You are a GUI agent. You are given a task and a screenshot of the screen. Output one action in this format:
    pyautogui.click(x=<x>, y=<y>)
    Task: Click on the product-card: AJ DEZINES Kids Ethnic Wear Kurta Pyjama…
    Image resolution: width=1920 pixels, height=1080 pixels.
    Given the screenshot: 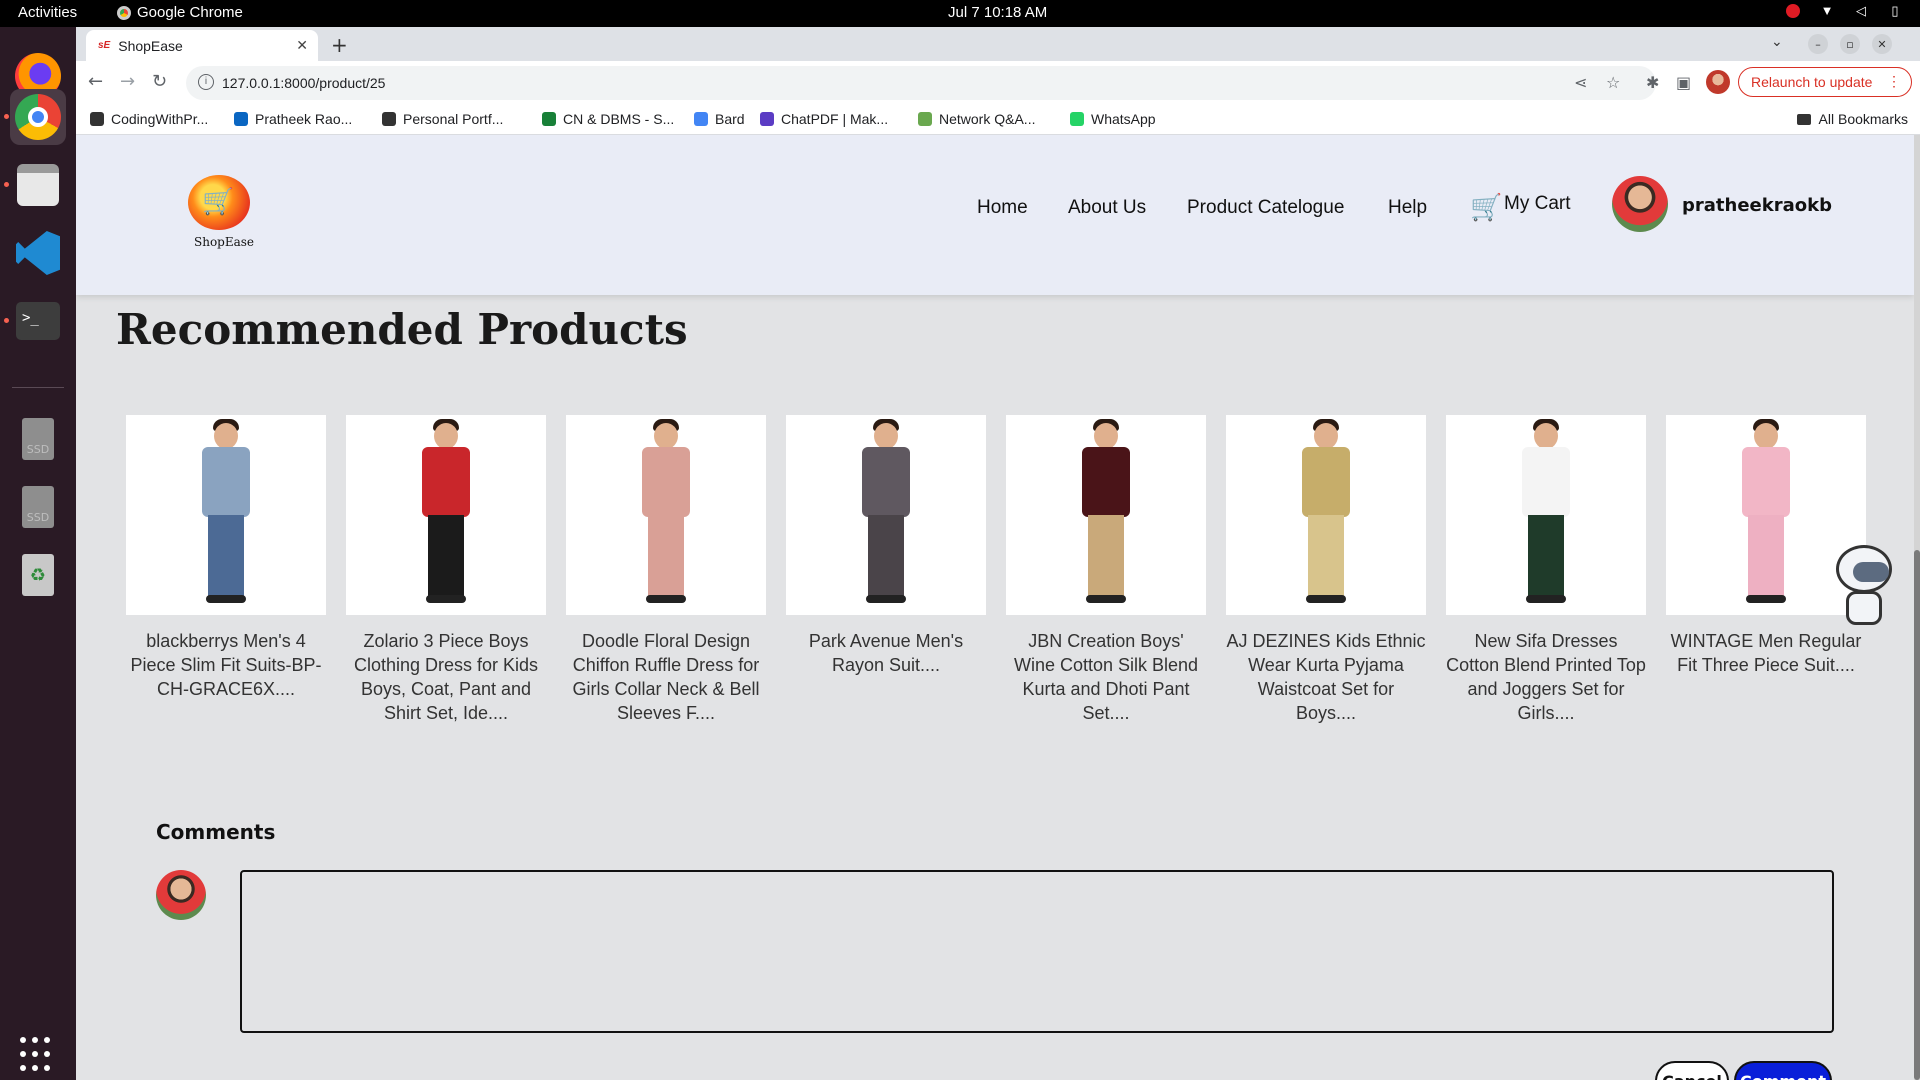 What is the action you would take?
    pyautogui.click(x=1326, y=570)
    